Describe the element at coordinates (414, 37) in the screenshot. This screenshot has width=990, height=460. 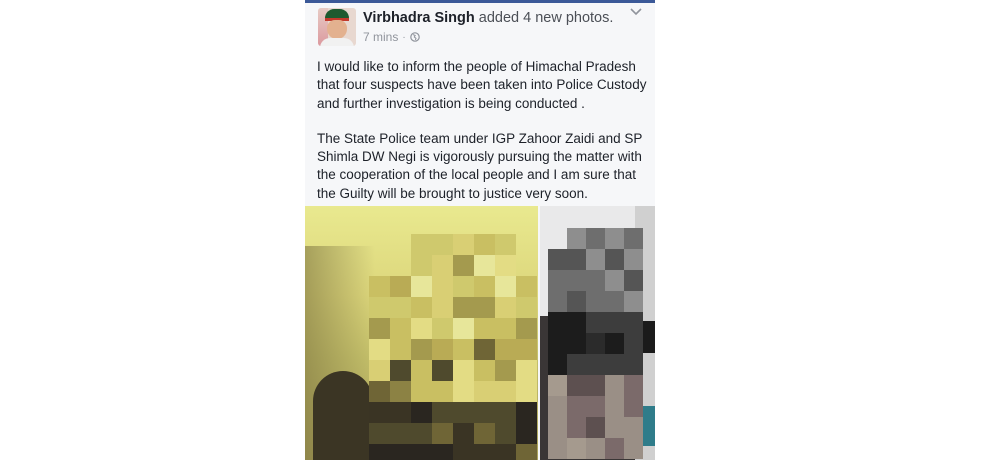
I see `globe-icon` at that location.